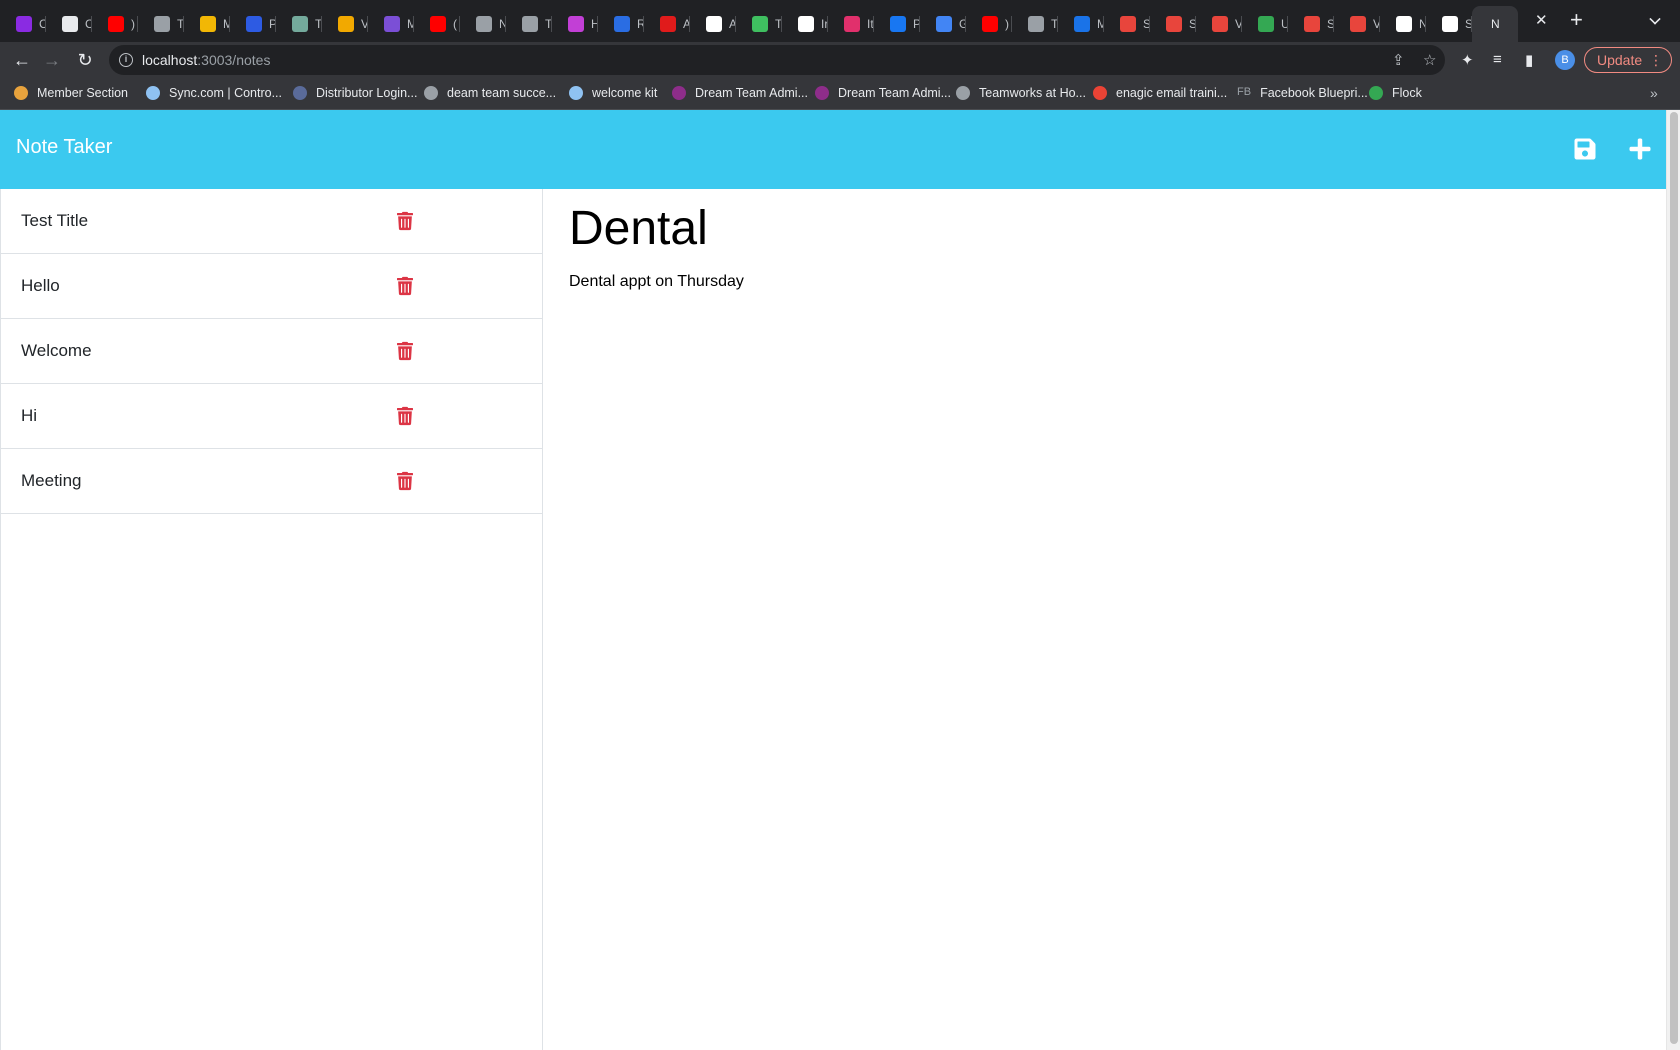 This screenshot has width=1680, height=1050. I want to click on save-icon, so click(1585, 149).